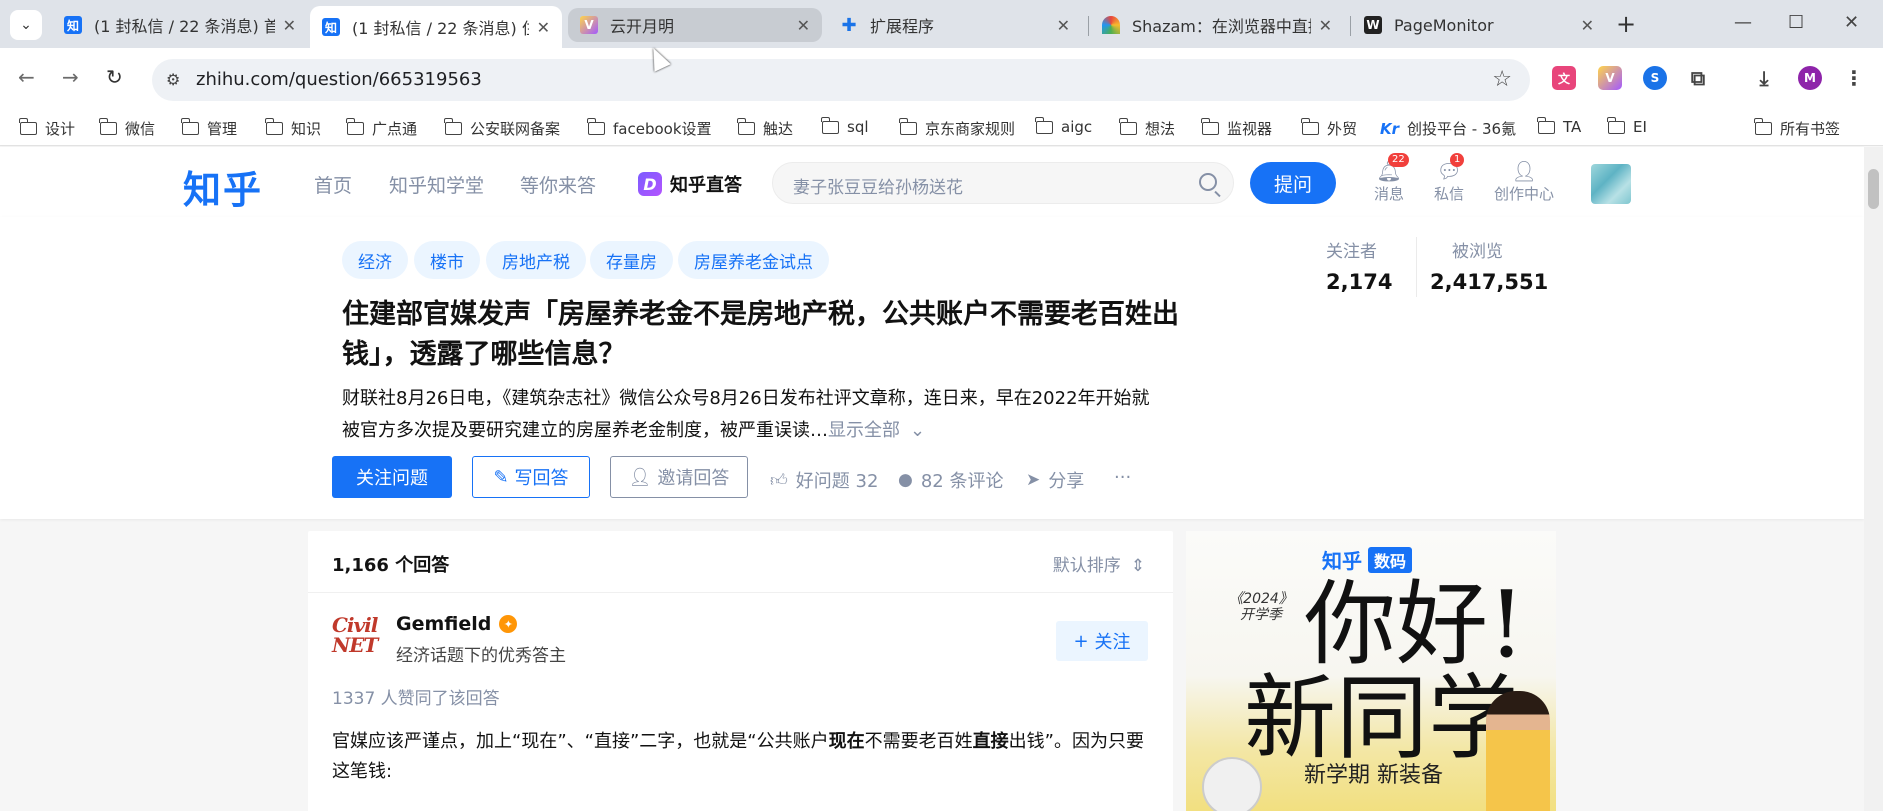 The height and width of the screenshot is (811, 1883). What do you see at coordinates (1077, 127) in the screenshot?
I see `bookmark-label: aigc` at bounding box center [1077, 127].